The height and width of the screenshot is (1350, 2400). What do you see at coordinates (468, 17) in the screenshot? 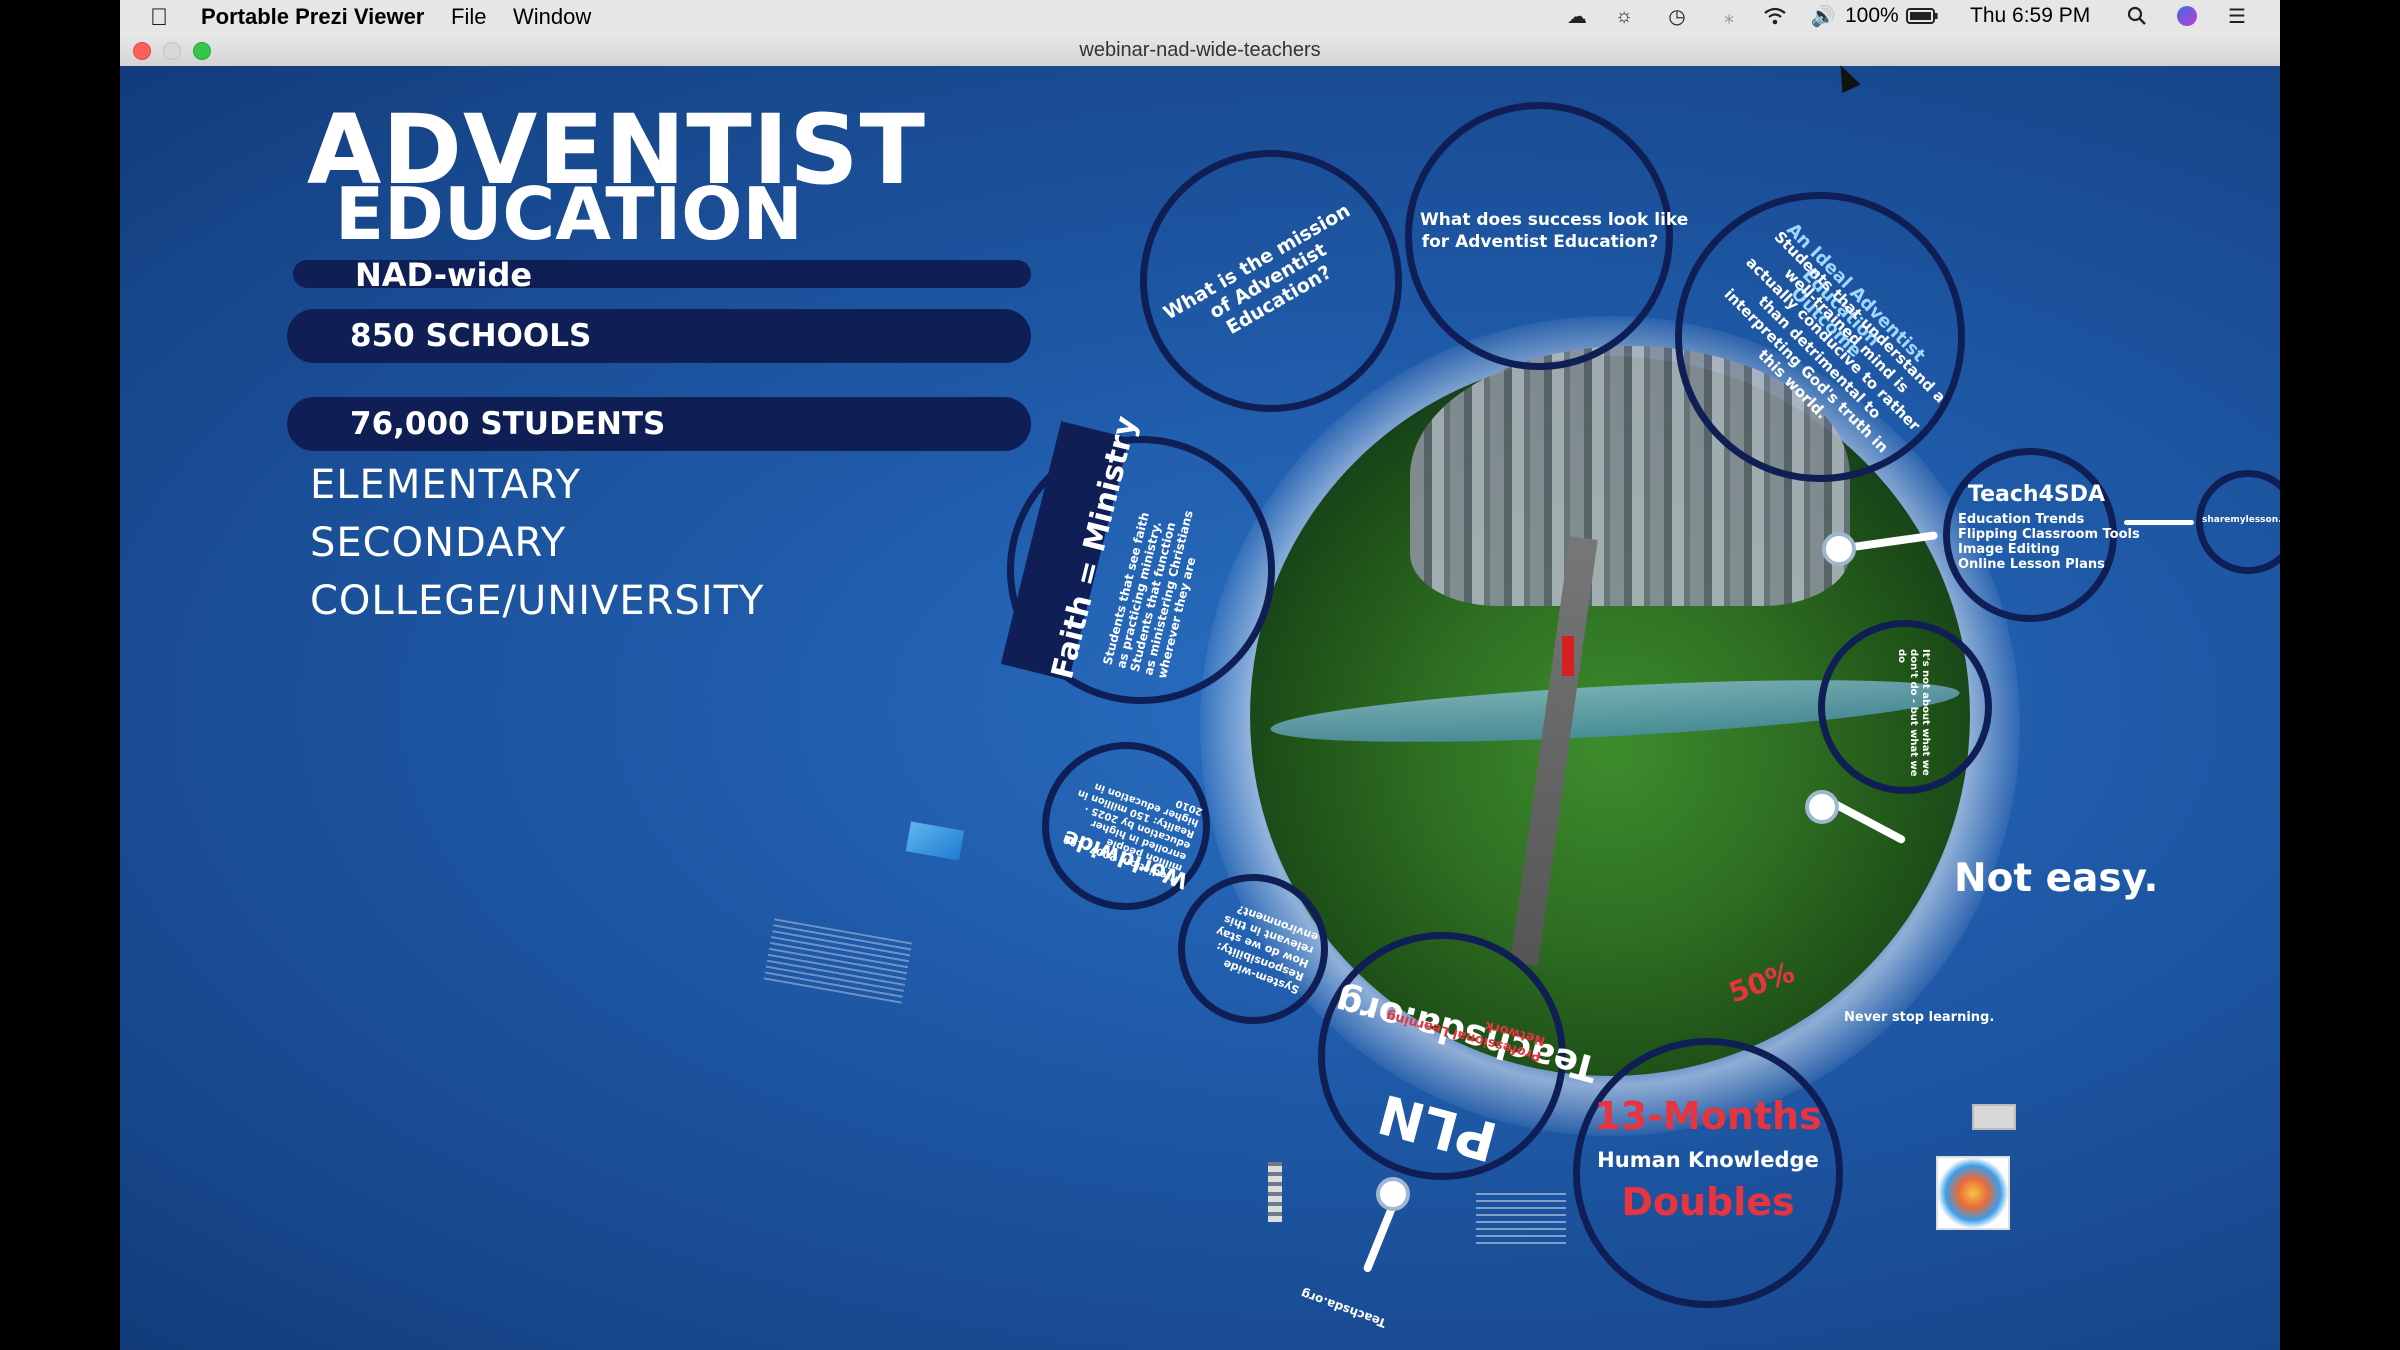
I see `file-menu: File` at bounding box center [468, 17].